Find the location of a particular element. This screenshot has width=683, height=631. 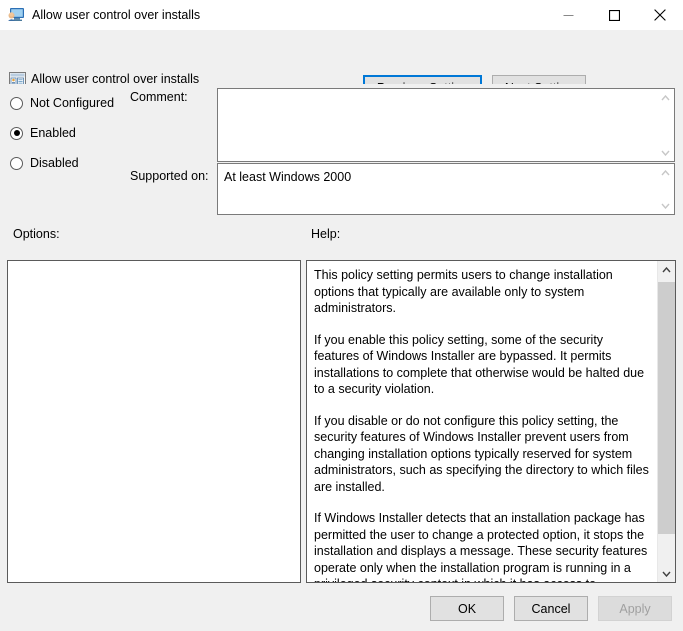

radio-not-configured-label: Not Configured is located at coordinates (72, 103).